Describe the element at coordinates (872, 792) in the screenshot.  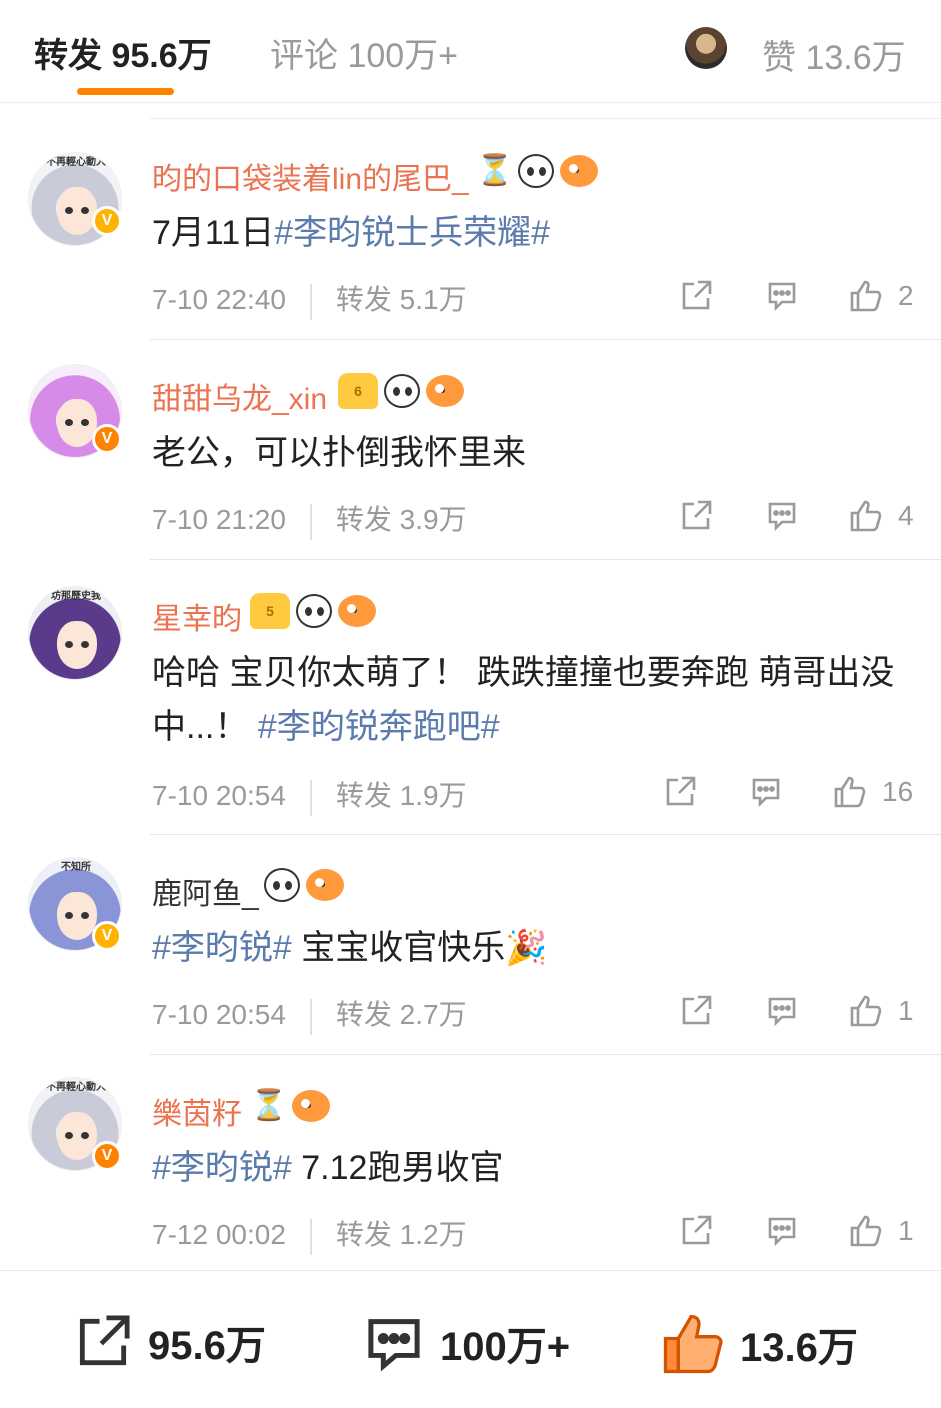
I see `like-button: 16` at that location.